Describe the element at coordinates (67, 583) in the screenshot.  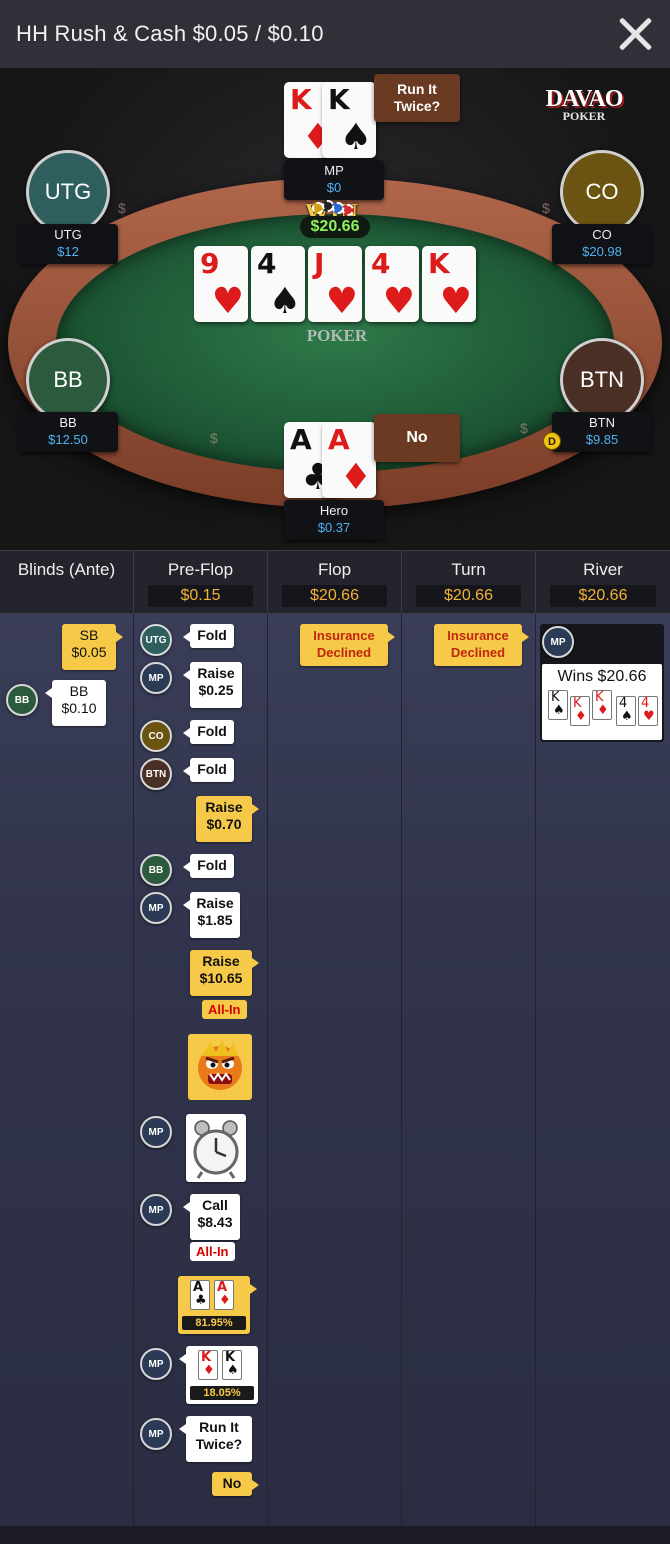
I see `col-blinds: Blinds (Ante)` at that location.